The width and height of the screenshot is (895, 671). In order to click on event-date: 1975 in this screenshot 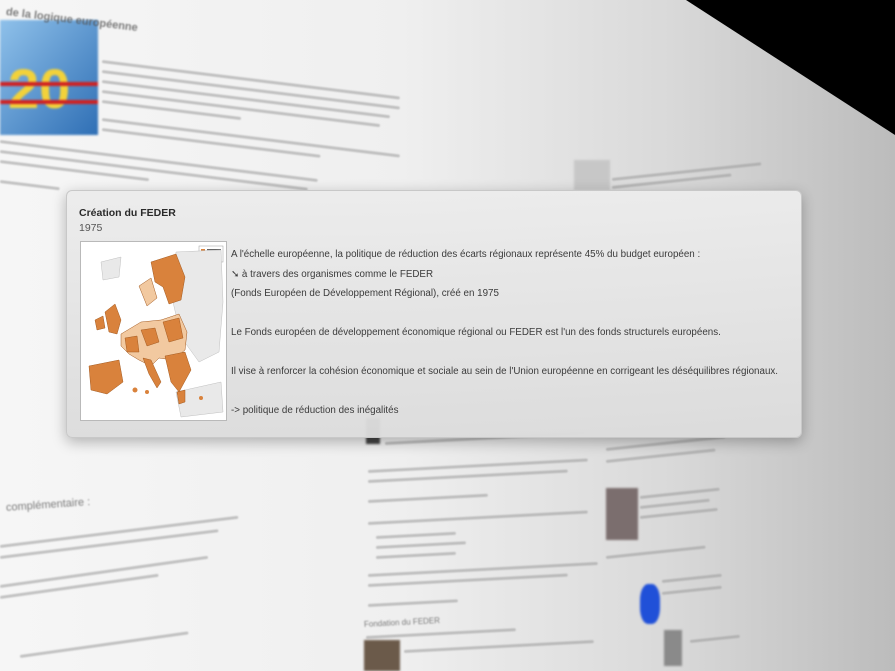, I will do `click(91, 228)`.